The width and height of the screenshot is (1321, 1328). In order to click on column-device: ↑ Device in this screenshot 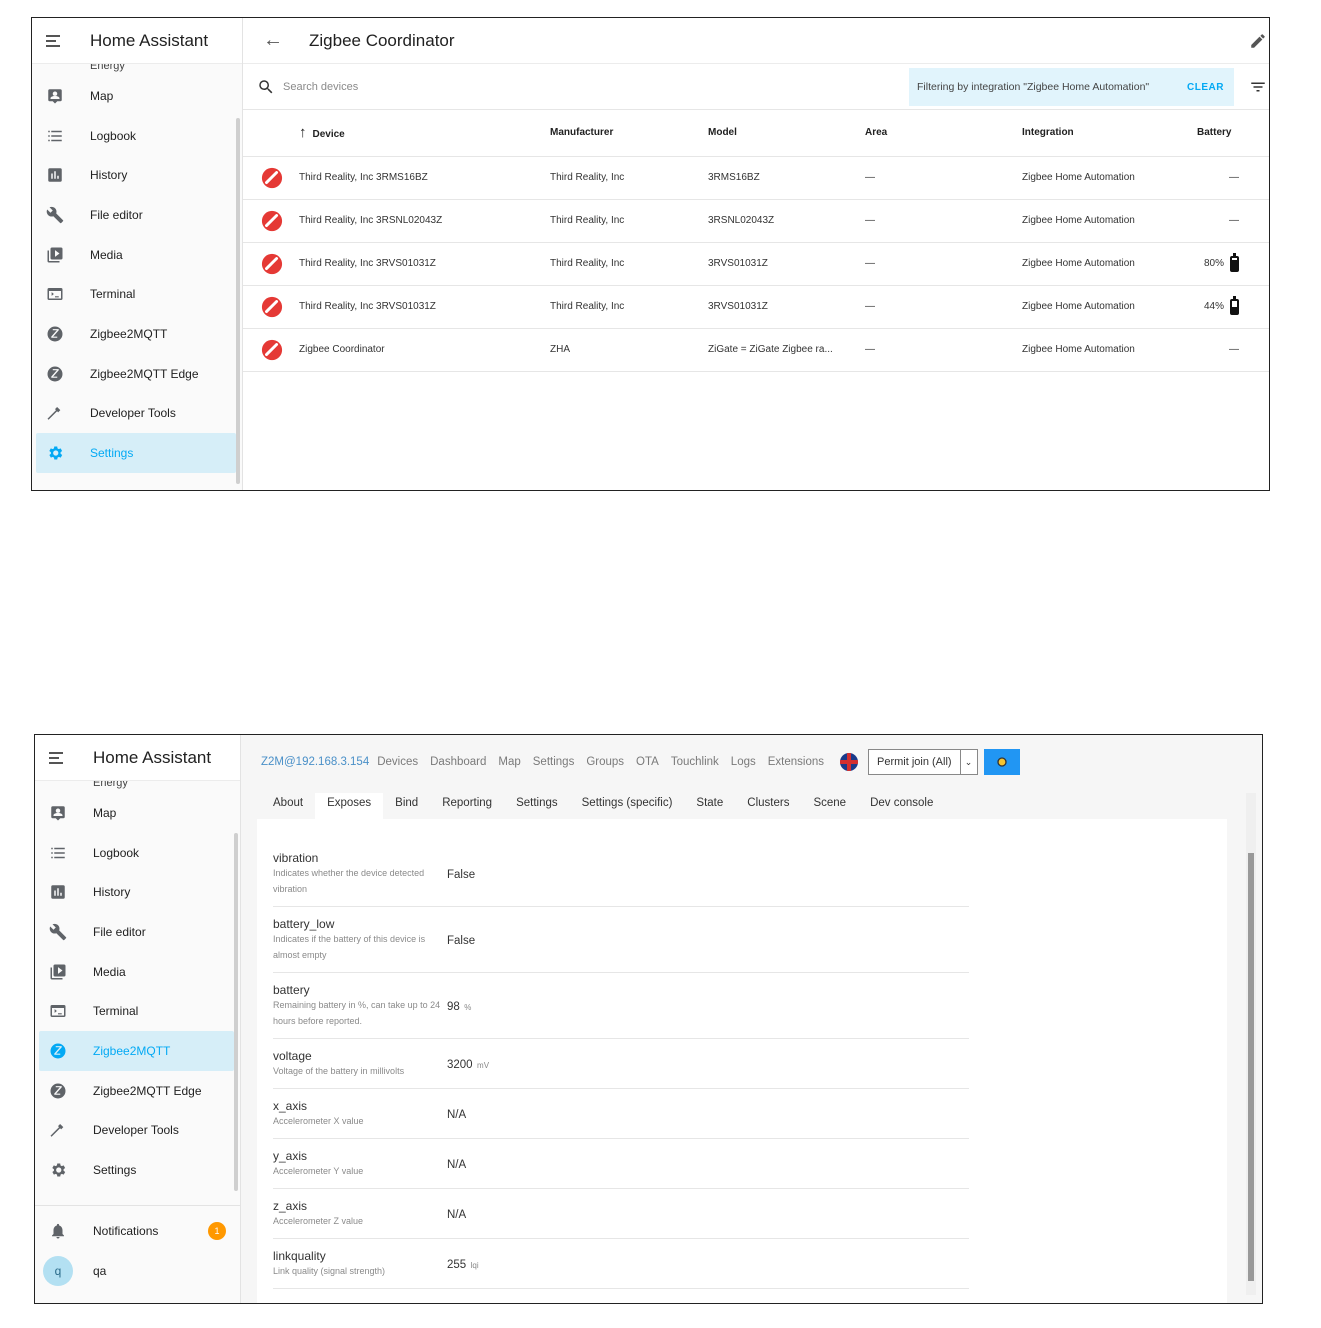, I will do `click(424, 133)`.